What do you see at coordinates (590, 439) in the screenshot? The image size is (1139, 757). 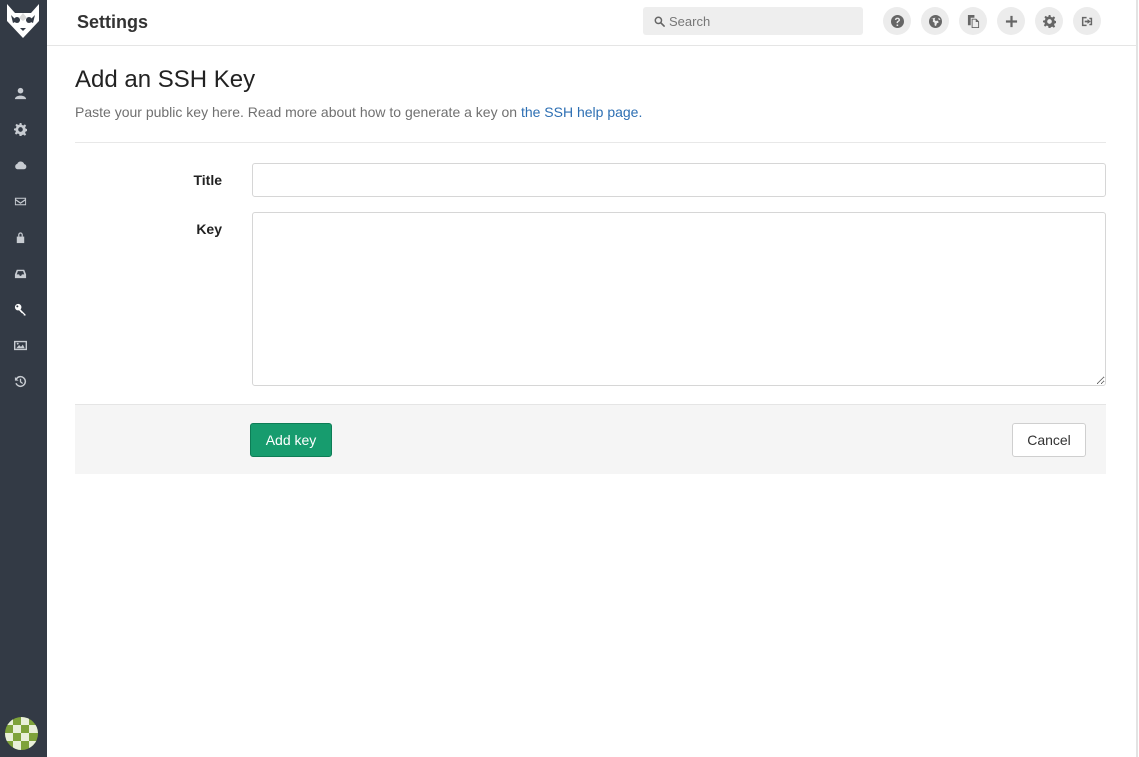 I see `form-actions: Add key Cancel` at bounding box center [590, 439].